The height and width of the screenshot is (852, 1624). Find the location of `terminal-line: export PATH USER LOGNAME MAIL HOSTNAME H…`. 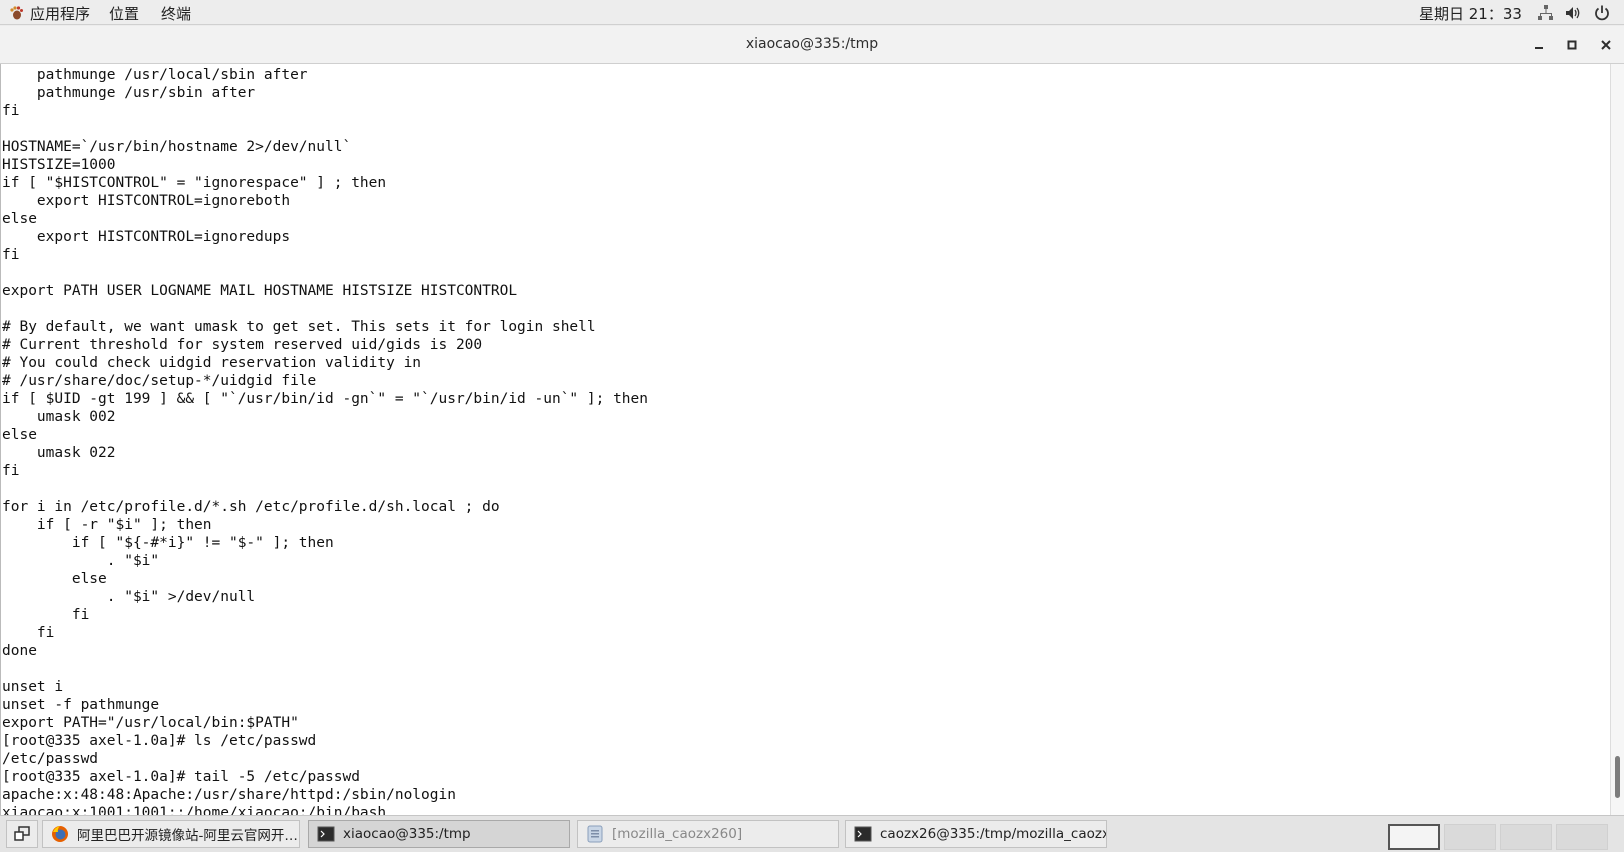

terminal-line: export PATH USER LOGNAME MAIL HOSTNAME H… is located at coordinates (260, 291).